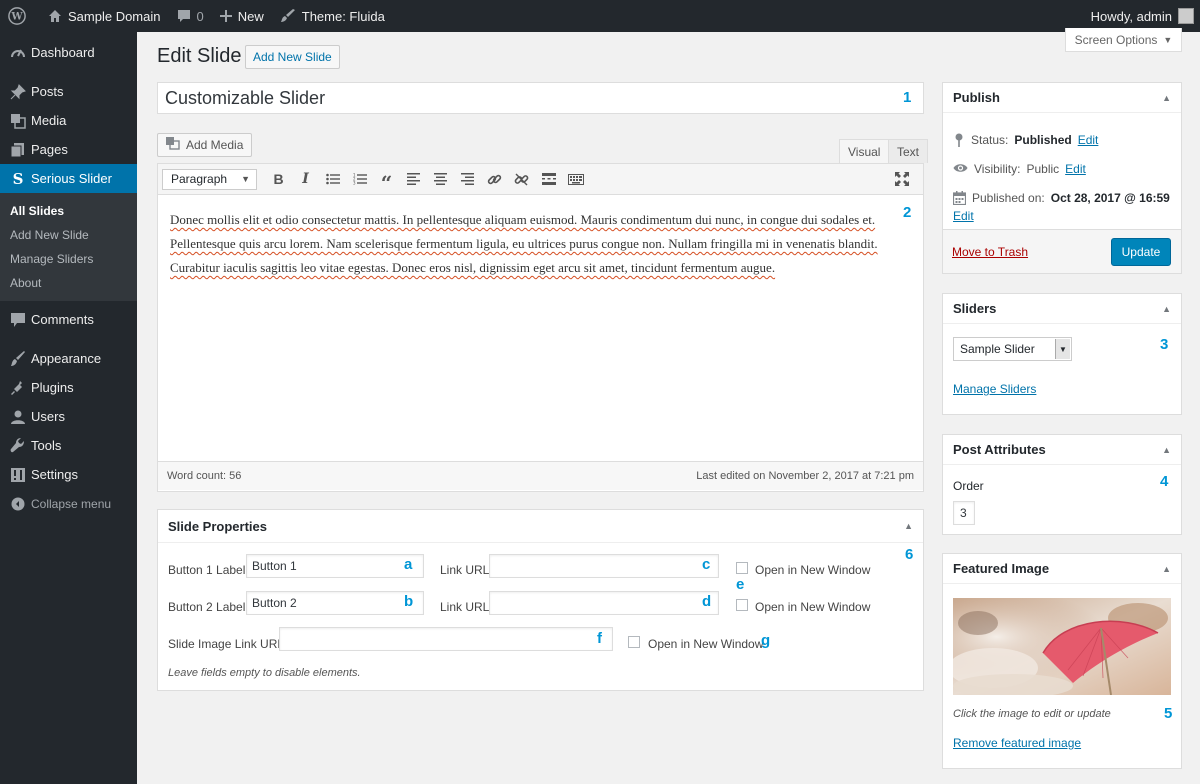 This screenshot has height=784, width=1200. I want to click on submenu-about: About, so click(68, 283).